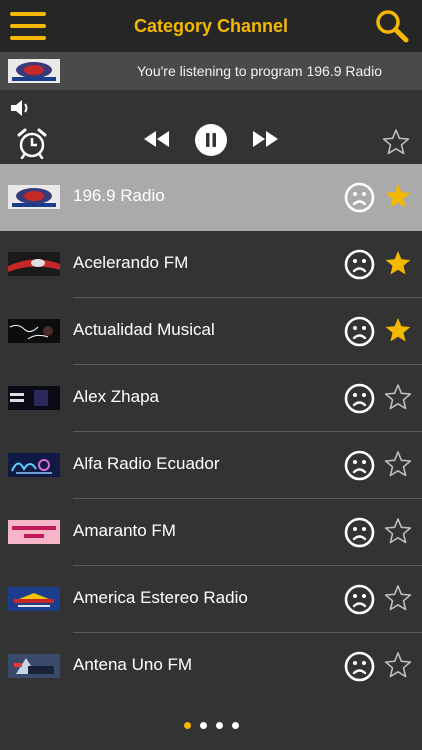 This screenshot has width=422, height=750. What do you see at coordinates (160, 597) in the screenshot?
I see `station-name: America Estereo Radio` at bounding box center [160, 597].